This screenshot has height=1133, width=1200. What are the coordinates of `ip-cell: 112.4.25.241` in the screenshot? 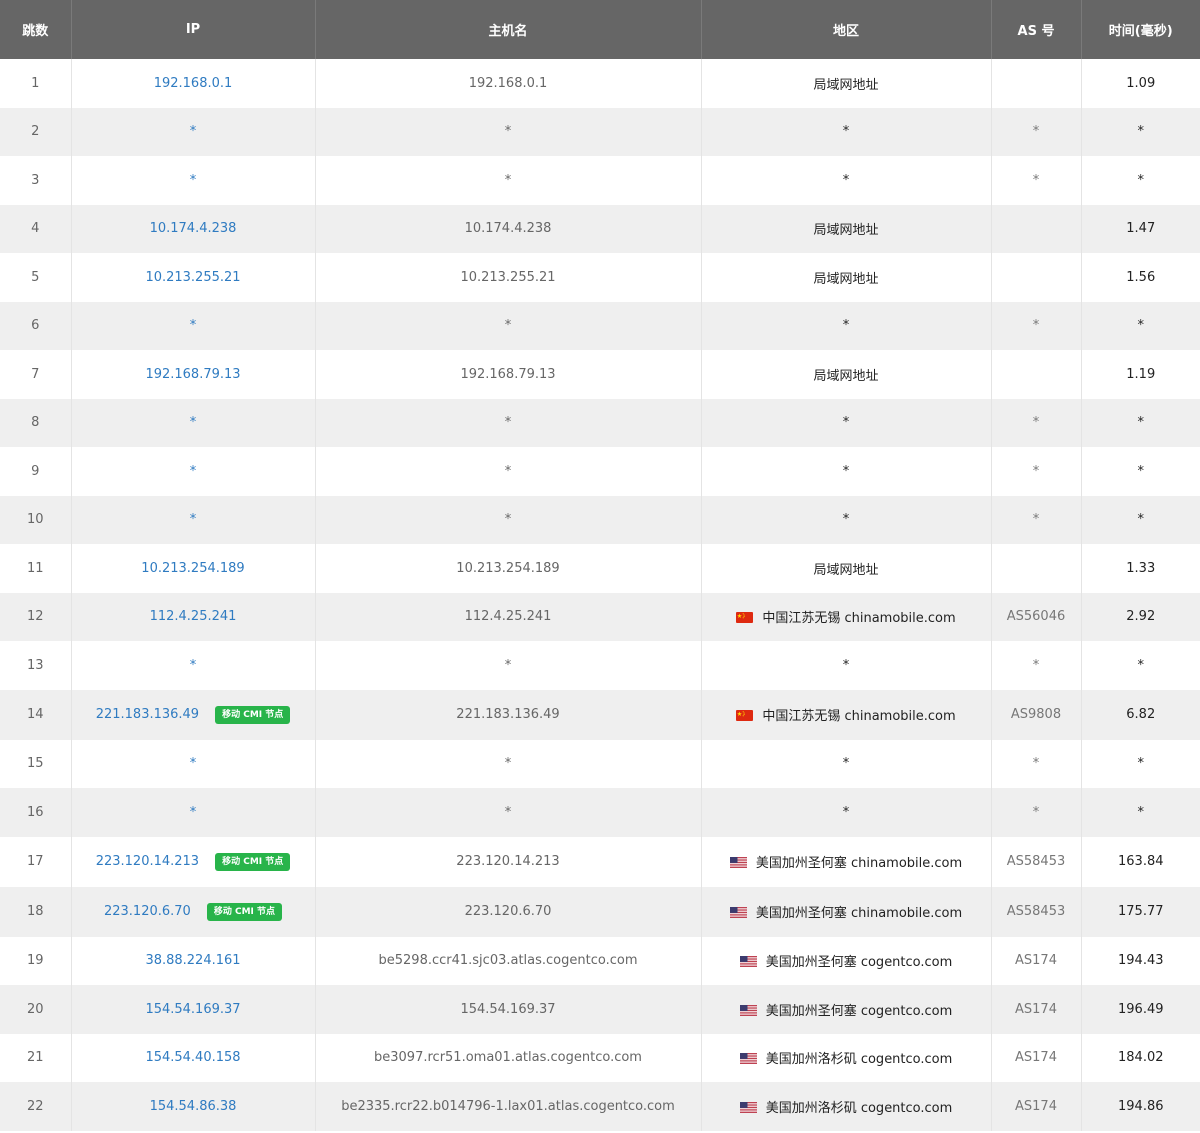 It's located at (193, 616).